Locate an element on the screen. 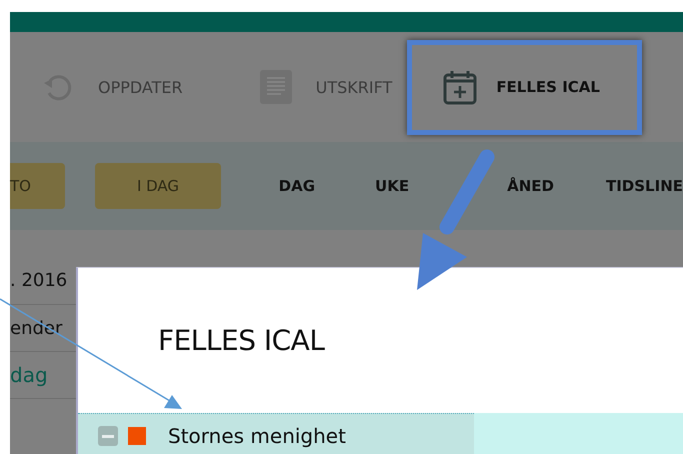 The width and height of the screenshot is (683, 454). view-tab: TIDSLINE is located at coordinates (644, 186).